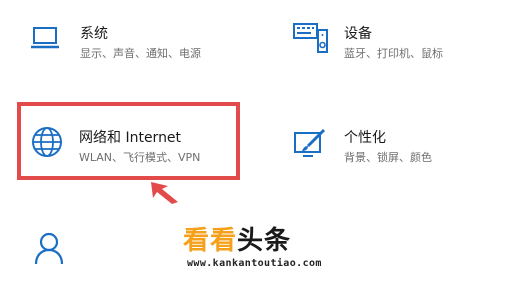  What do you see at coordinates (311, 40) in the screenshot?
I see `keyboard-speaker-icon` at bounding box center [311, 40].